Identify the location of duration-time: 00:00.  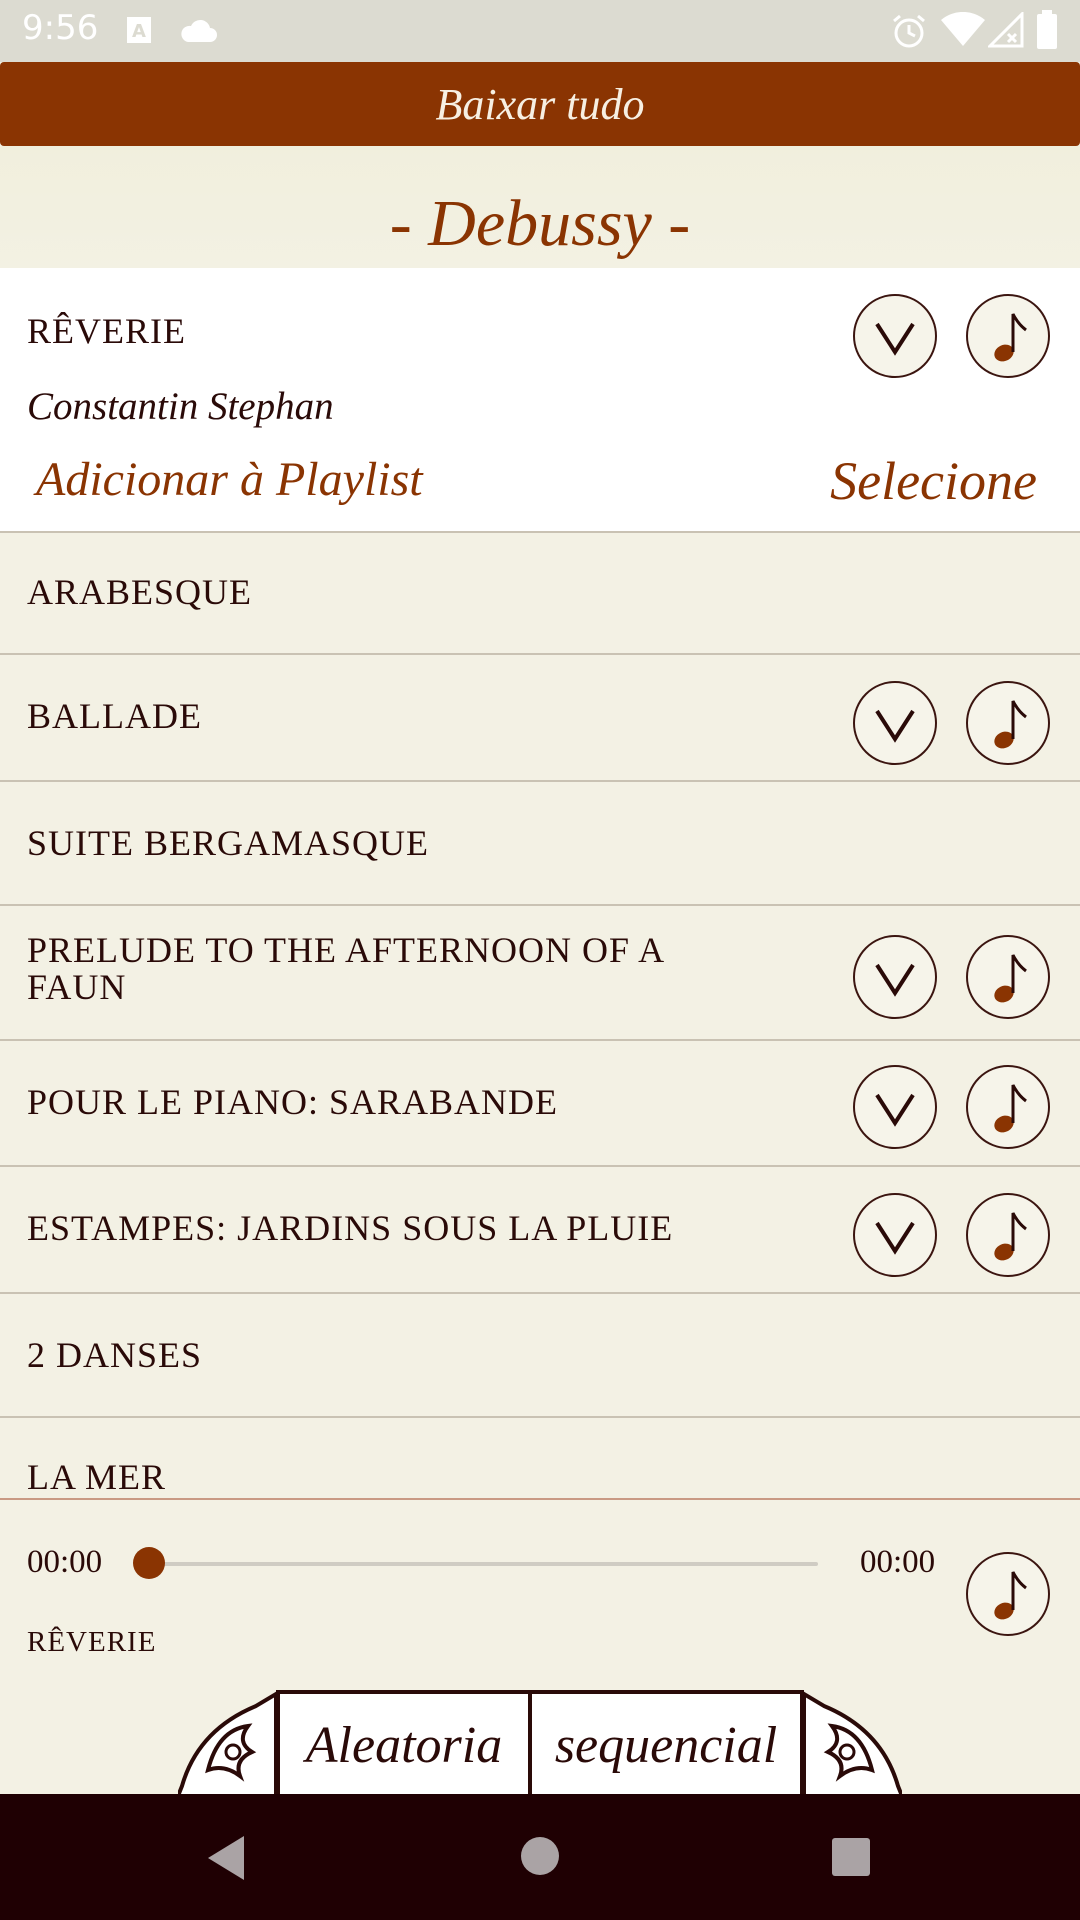
(898, 1562).